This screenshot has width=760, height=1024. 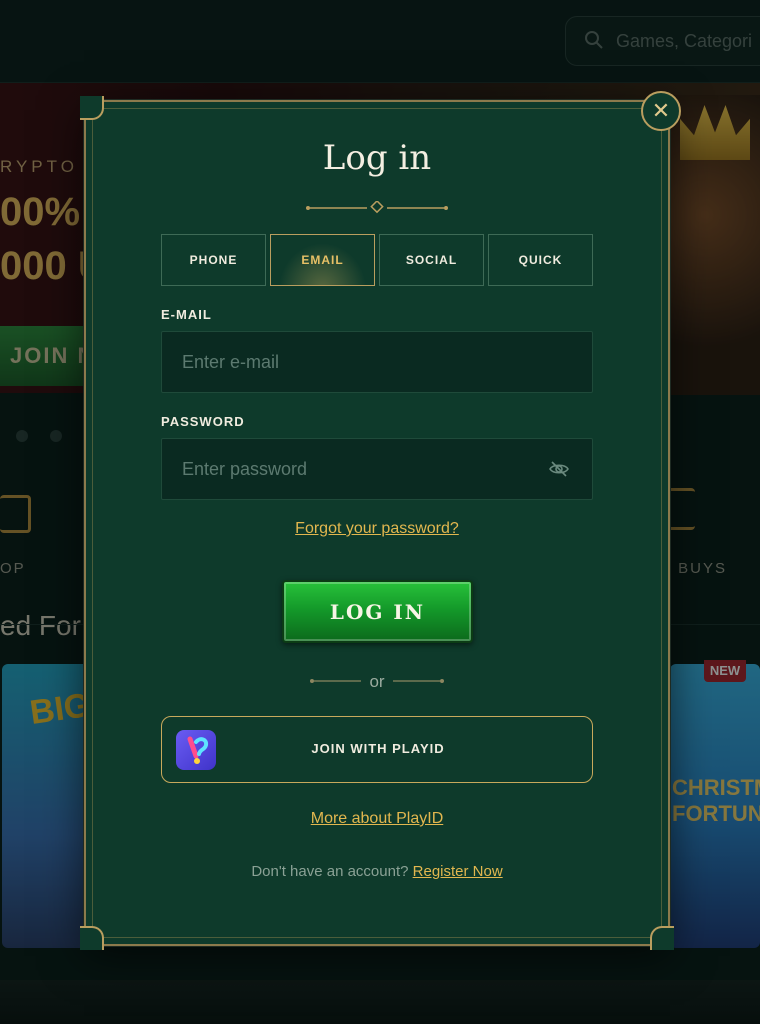 I want to click on tab-phone: PHONE, so click(x=213, y=260).